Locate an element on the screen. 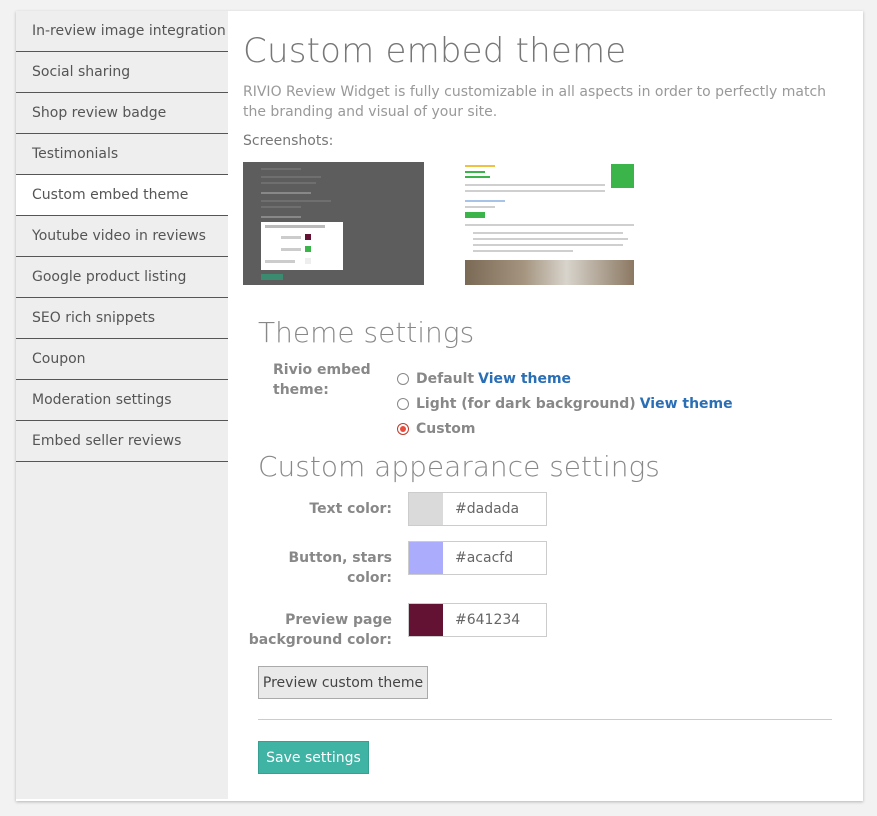 This screenshot has width=877, height=816. save-settings-button: Save settings is located at coordinates (313, 757).